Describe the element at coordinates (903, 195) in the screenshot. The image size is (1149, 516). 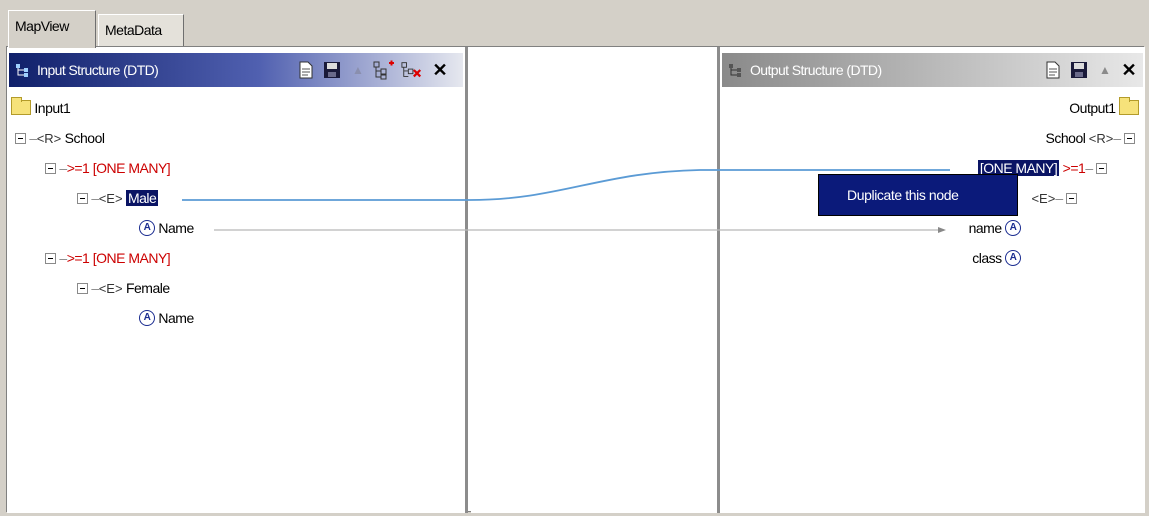
I see `menu-item-duplicate-node: Duplicate this node` at that location.